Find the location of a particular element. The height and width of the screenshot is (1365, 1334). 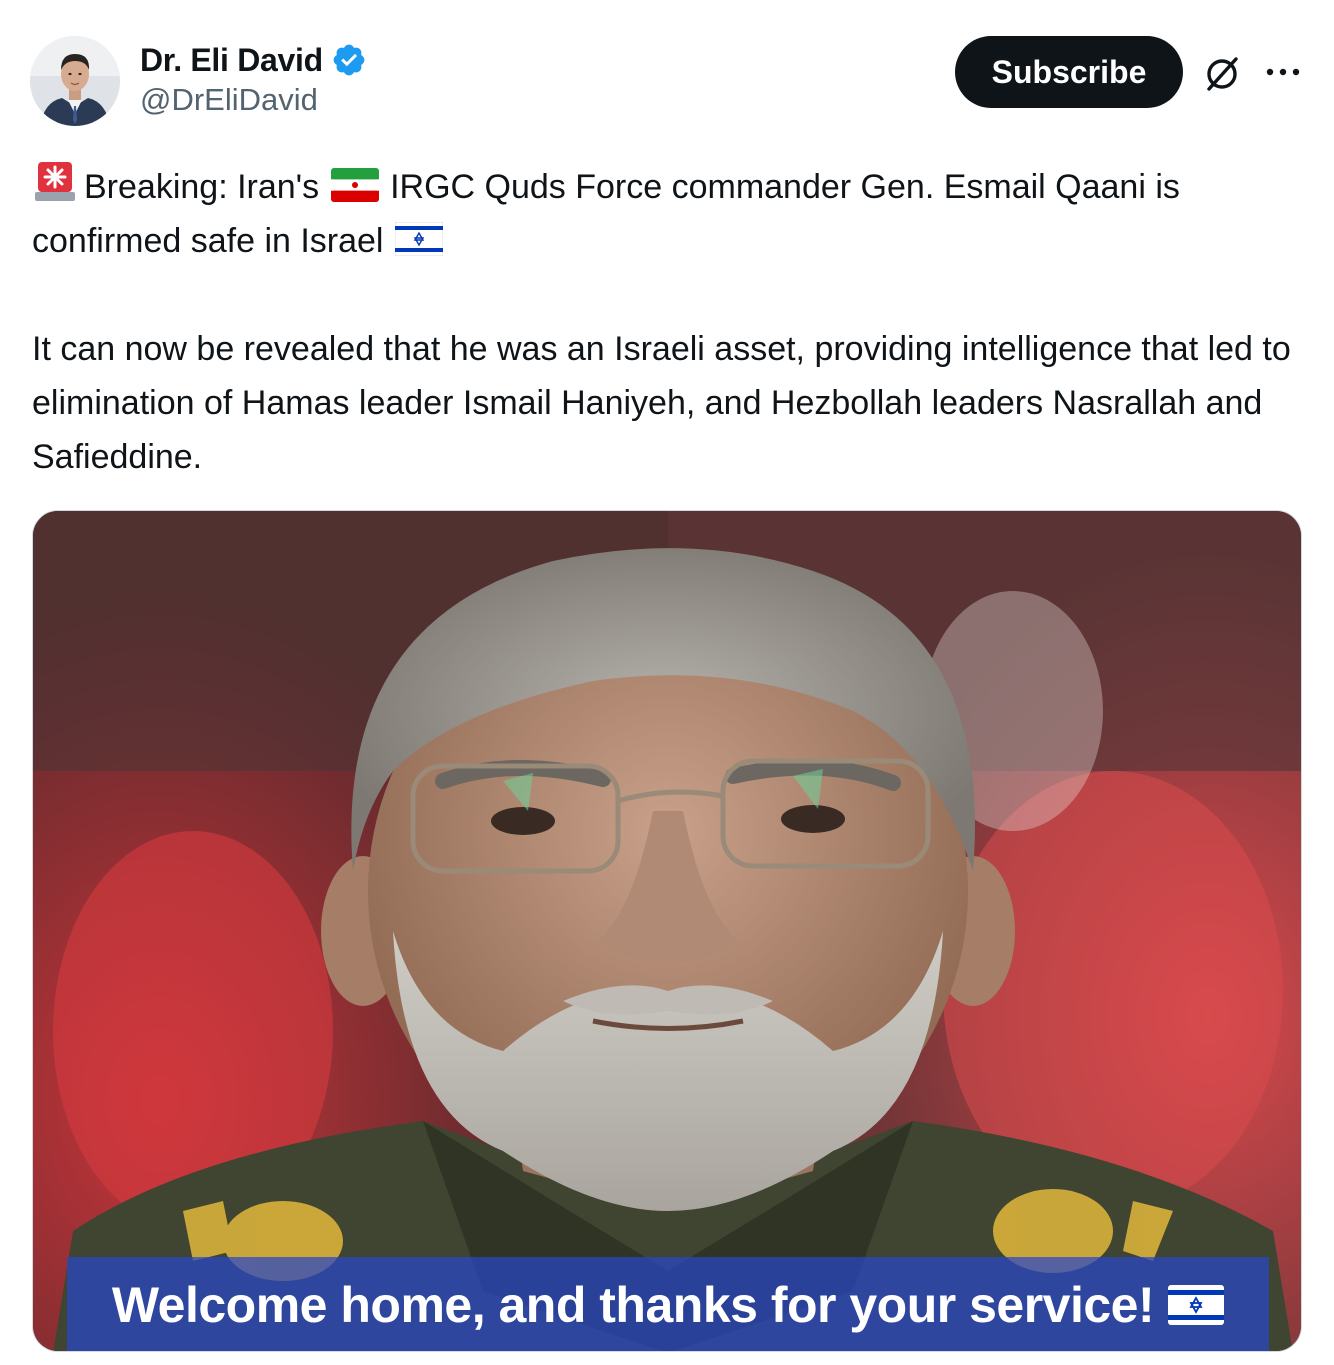

more-options-icon is located at coordinates (1283, 72).